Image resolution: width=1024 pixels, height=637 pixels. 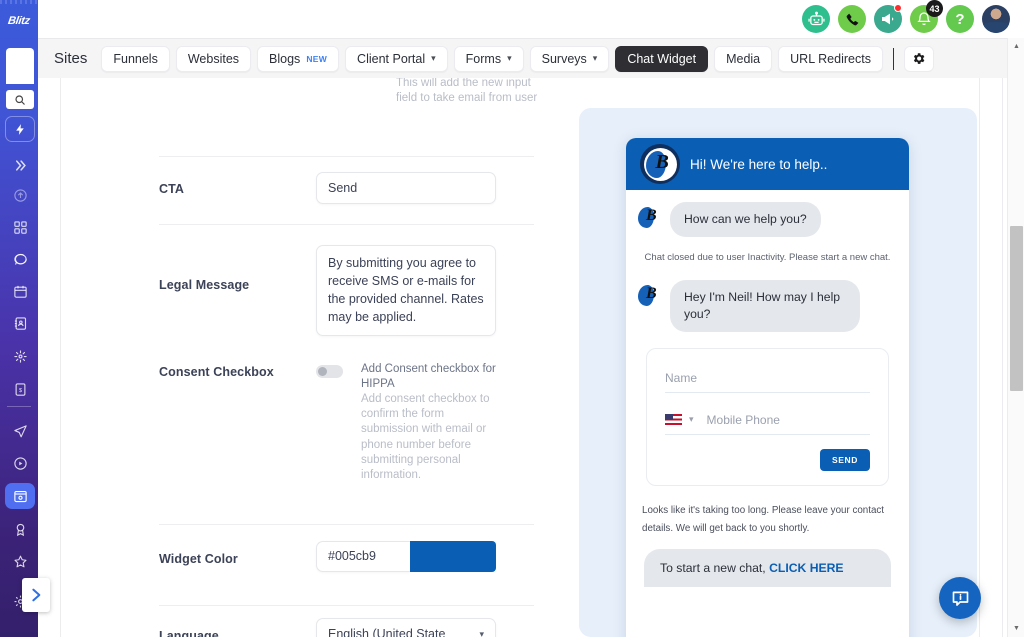 What do you see at coordinates (996, 19) in the screenshot?
I see `avatar` at bounding box center [996, 19].